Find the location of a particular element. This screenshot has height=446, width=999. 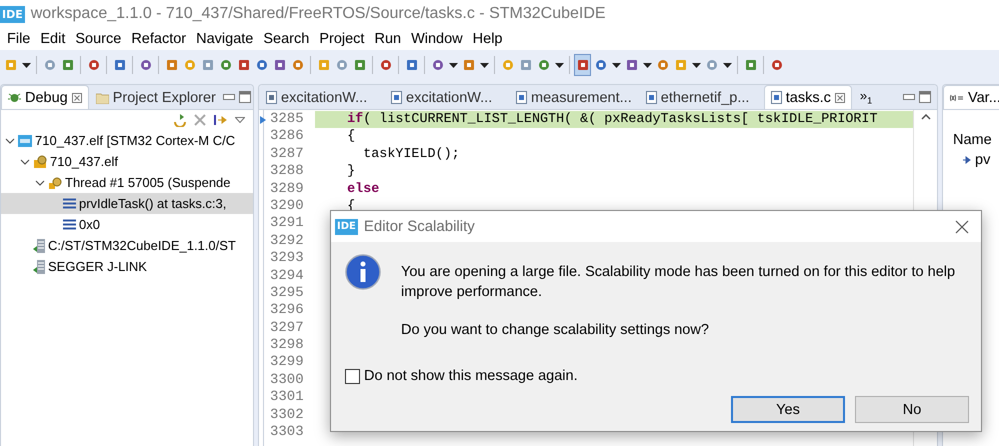

line-number: 3294 is located at coordinates (287, 276).